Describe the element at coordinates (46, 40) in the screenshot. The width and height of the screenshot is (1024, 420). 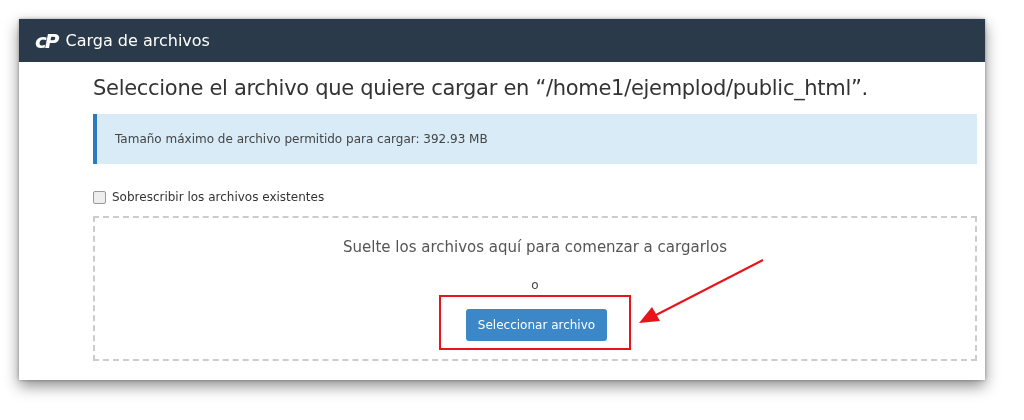
I see `logo: cP` at that location.